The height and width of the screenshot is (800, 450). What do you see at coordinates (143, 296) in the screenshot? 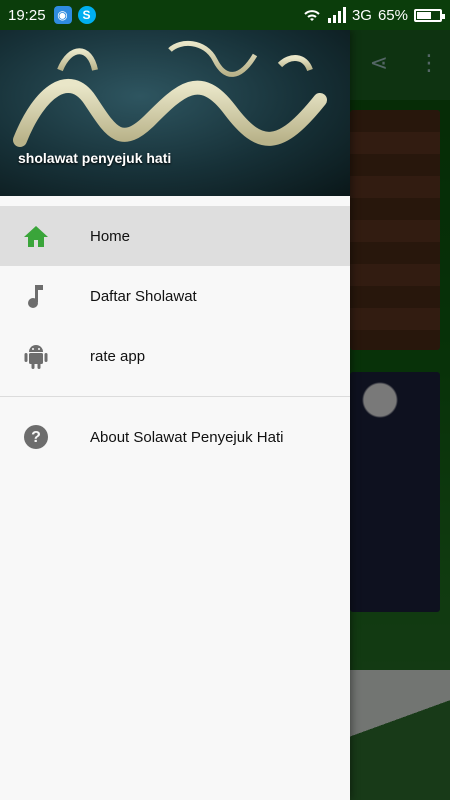
I see `drawer-item-label: Daftar Sholawat` at bounding box center [143, 296].